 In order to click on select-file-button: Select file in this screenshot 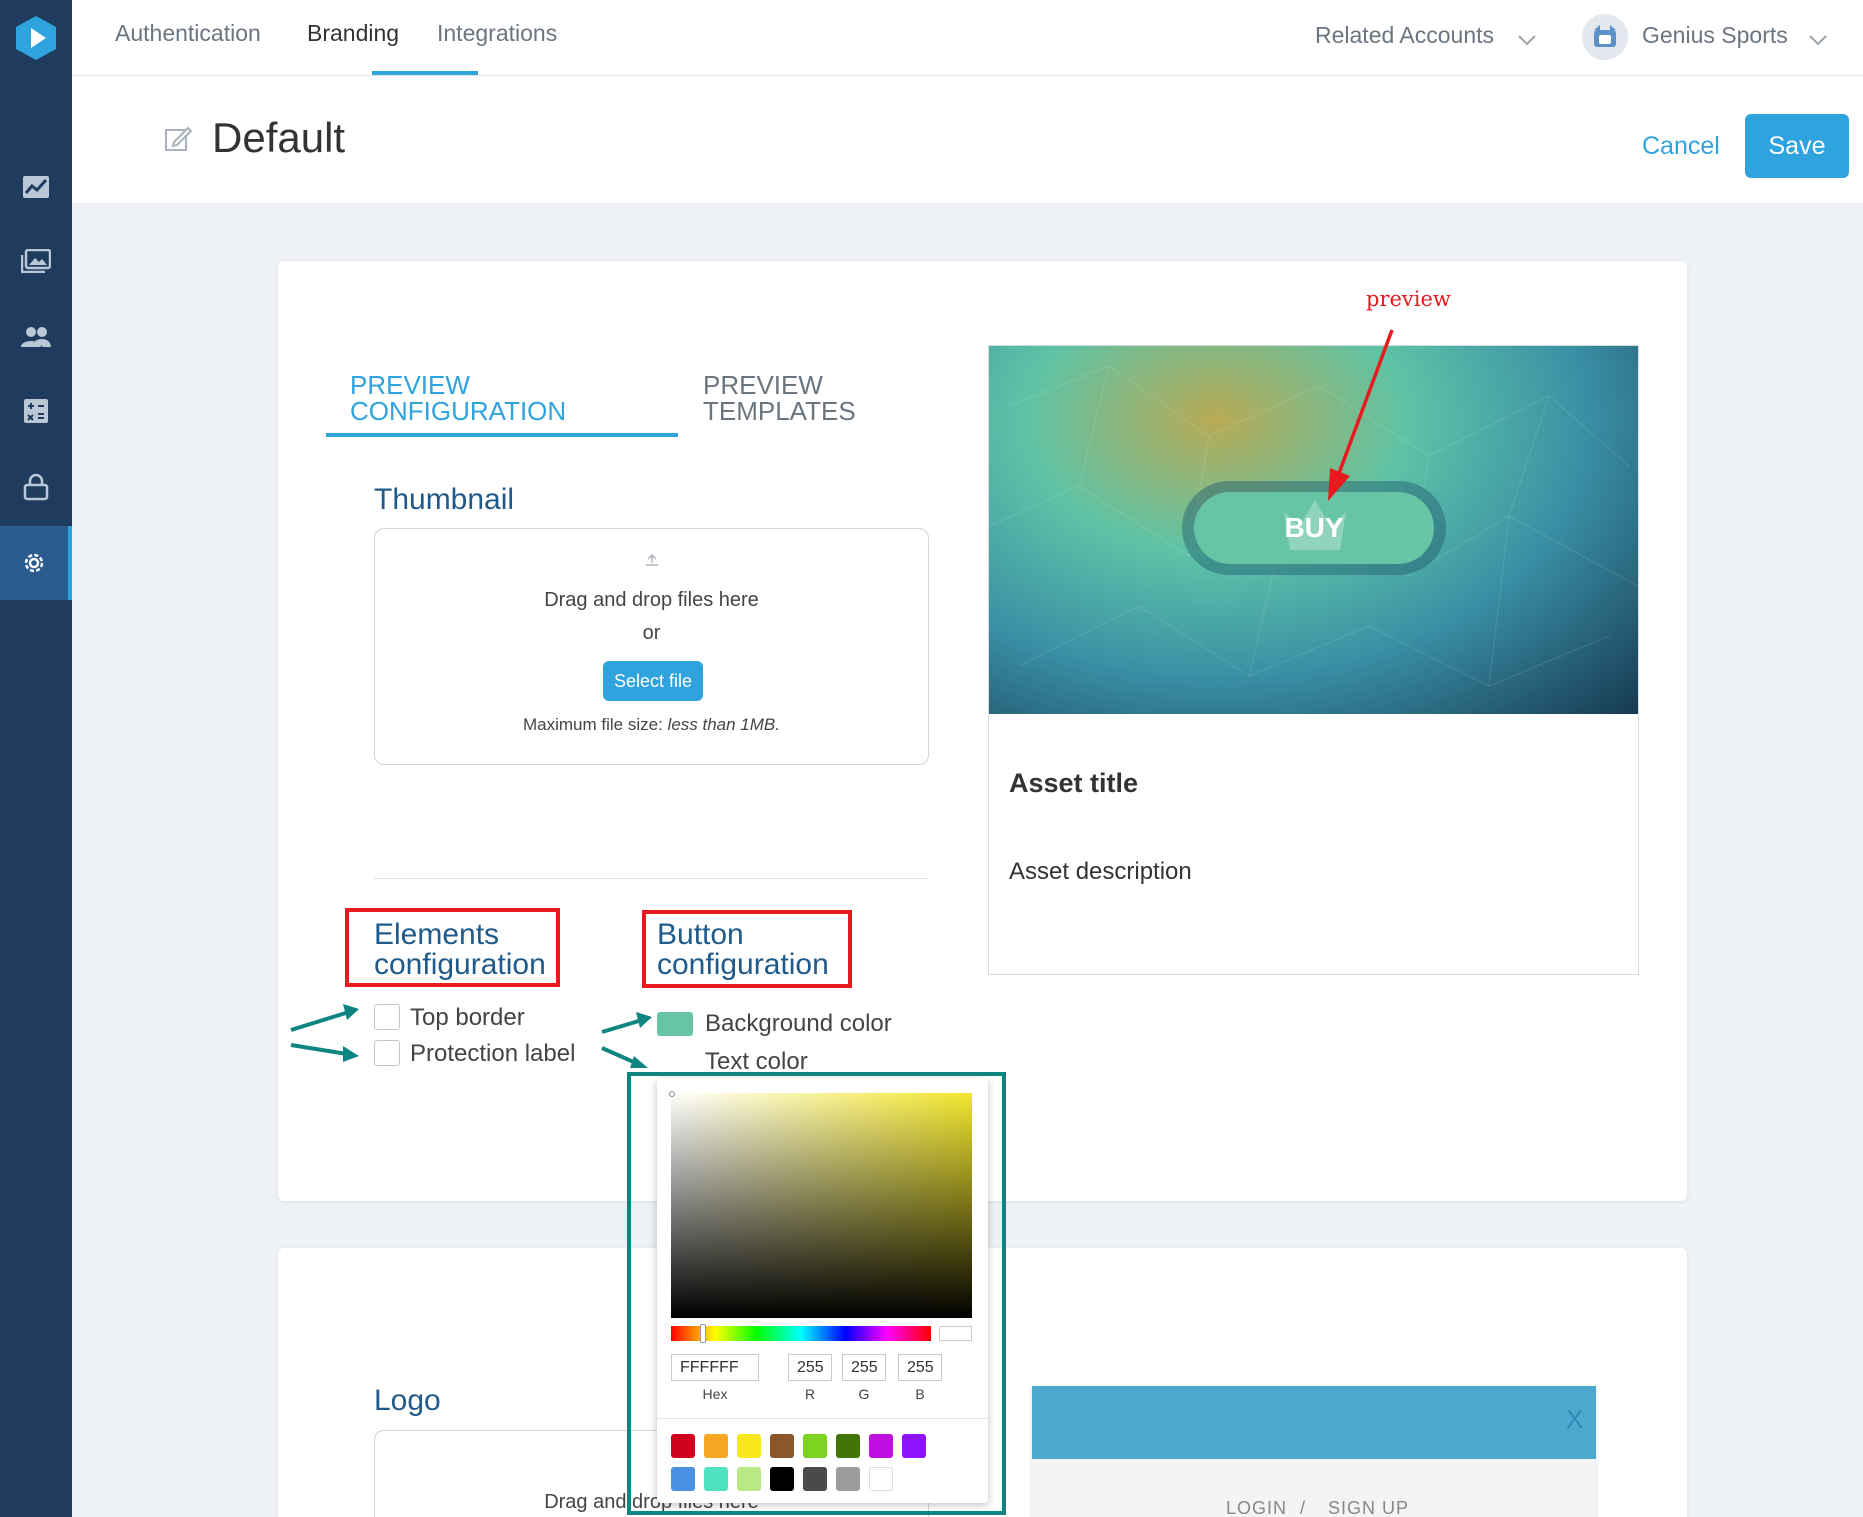, I will do `click(653, 681)`.